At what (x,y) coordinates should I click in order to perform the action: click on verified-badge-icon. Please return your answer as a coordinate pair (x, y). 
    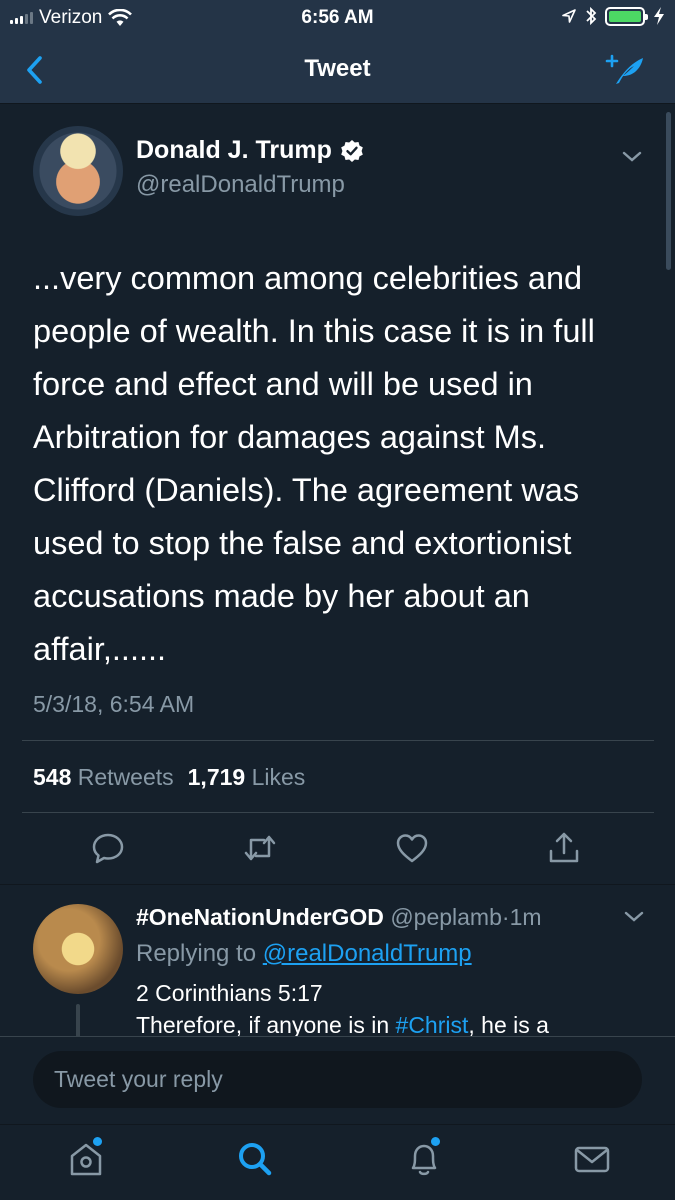
    Looking at the image, I should click on (352, 150).